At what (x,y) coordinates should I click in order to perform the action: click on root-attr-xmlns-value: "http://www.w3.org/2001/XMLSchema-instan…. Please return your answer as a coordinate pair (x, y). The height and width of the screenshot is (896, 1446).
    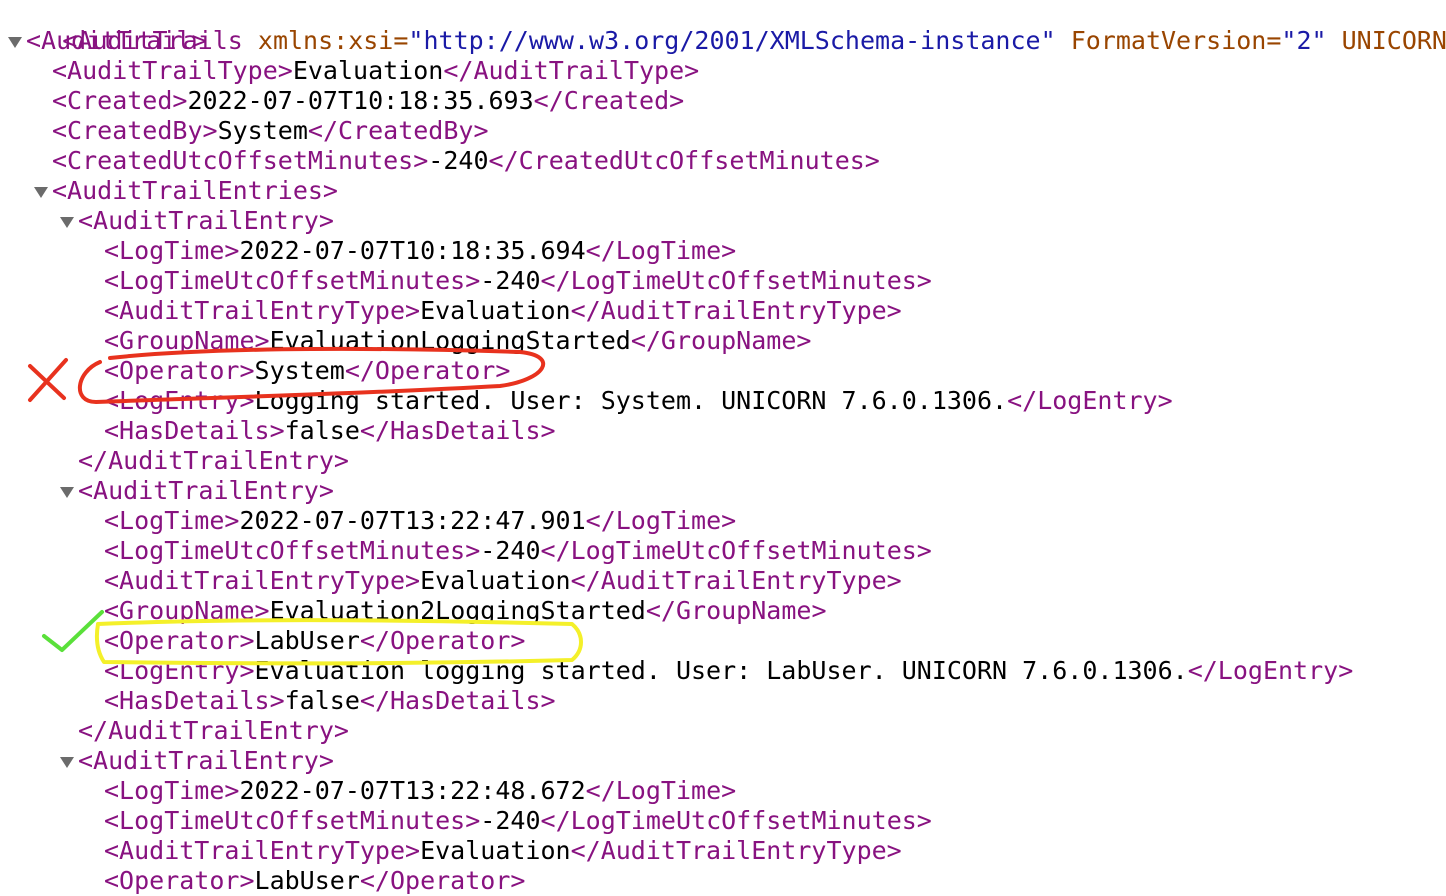
    Looking at the image, I should click on (732, 40).